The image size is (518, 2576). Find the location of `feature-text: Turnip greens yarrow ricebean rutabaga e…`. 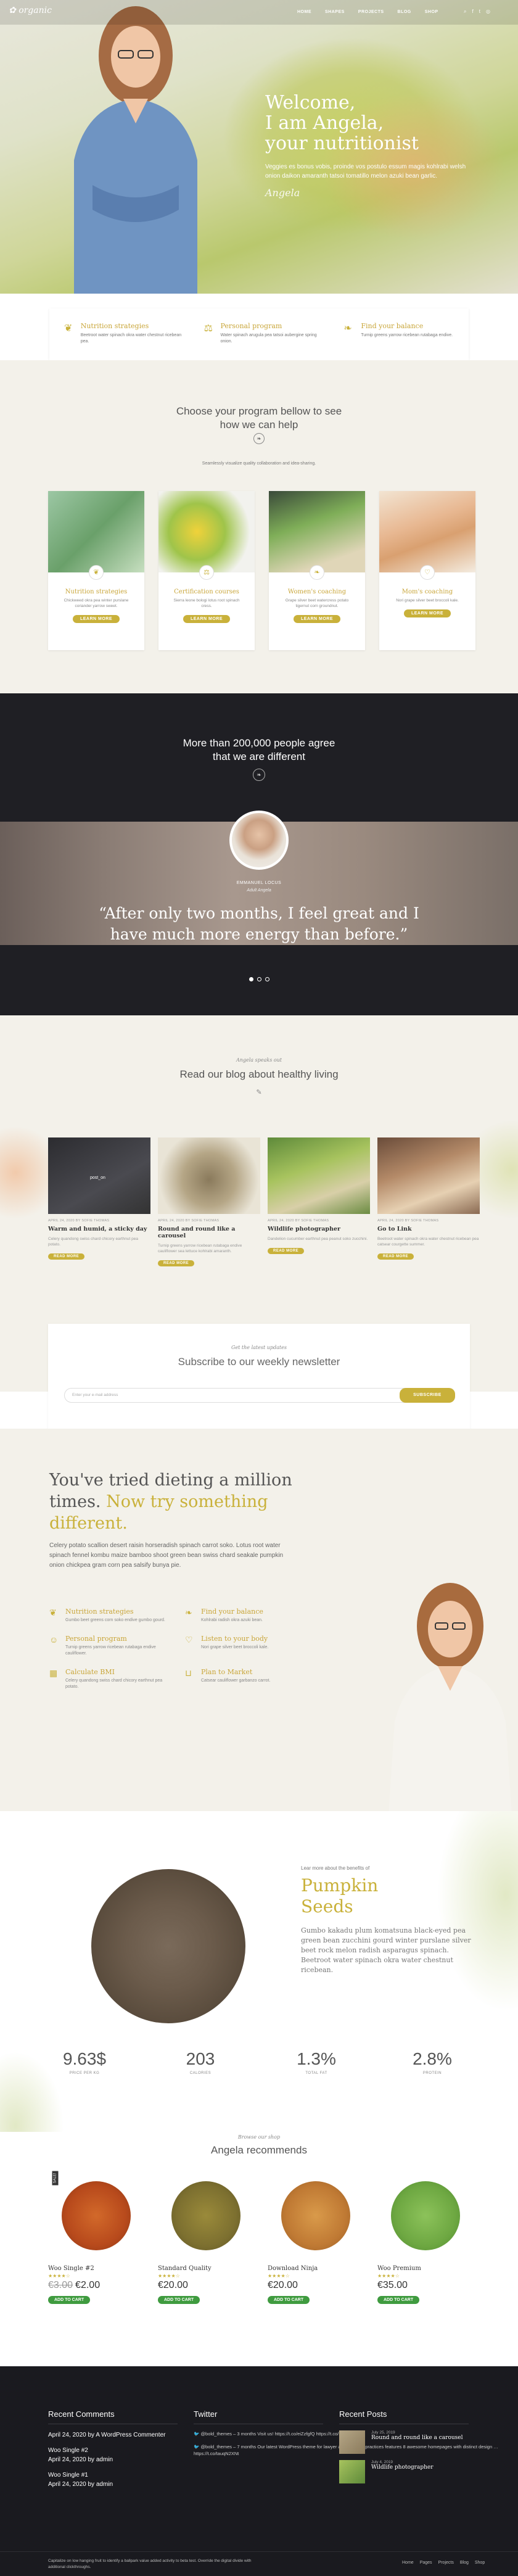

feature-text: Turnip greens yarrow ricebean rutabaga e… is located at coordinates (407, 335).